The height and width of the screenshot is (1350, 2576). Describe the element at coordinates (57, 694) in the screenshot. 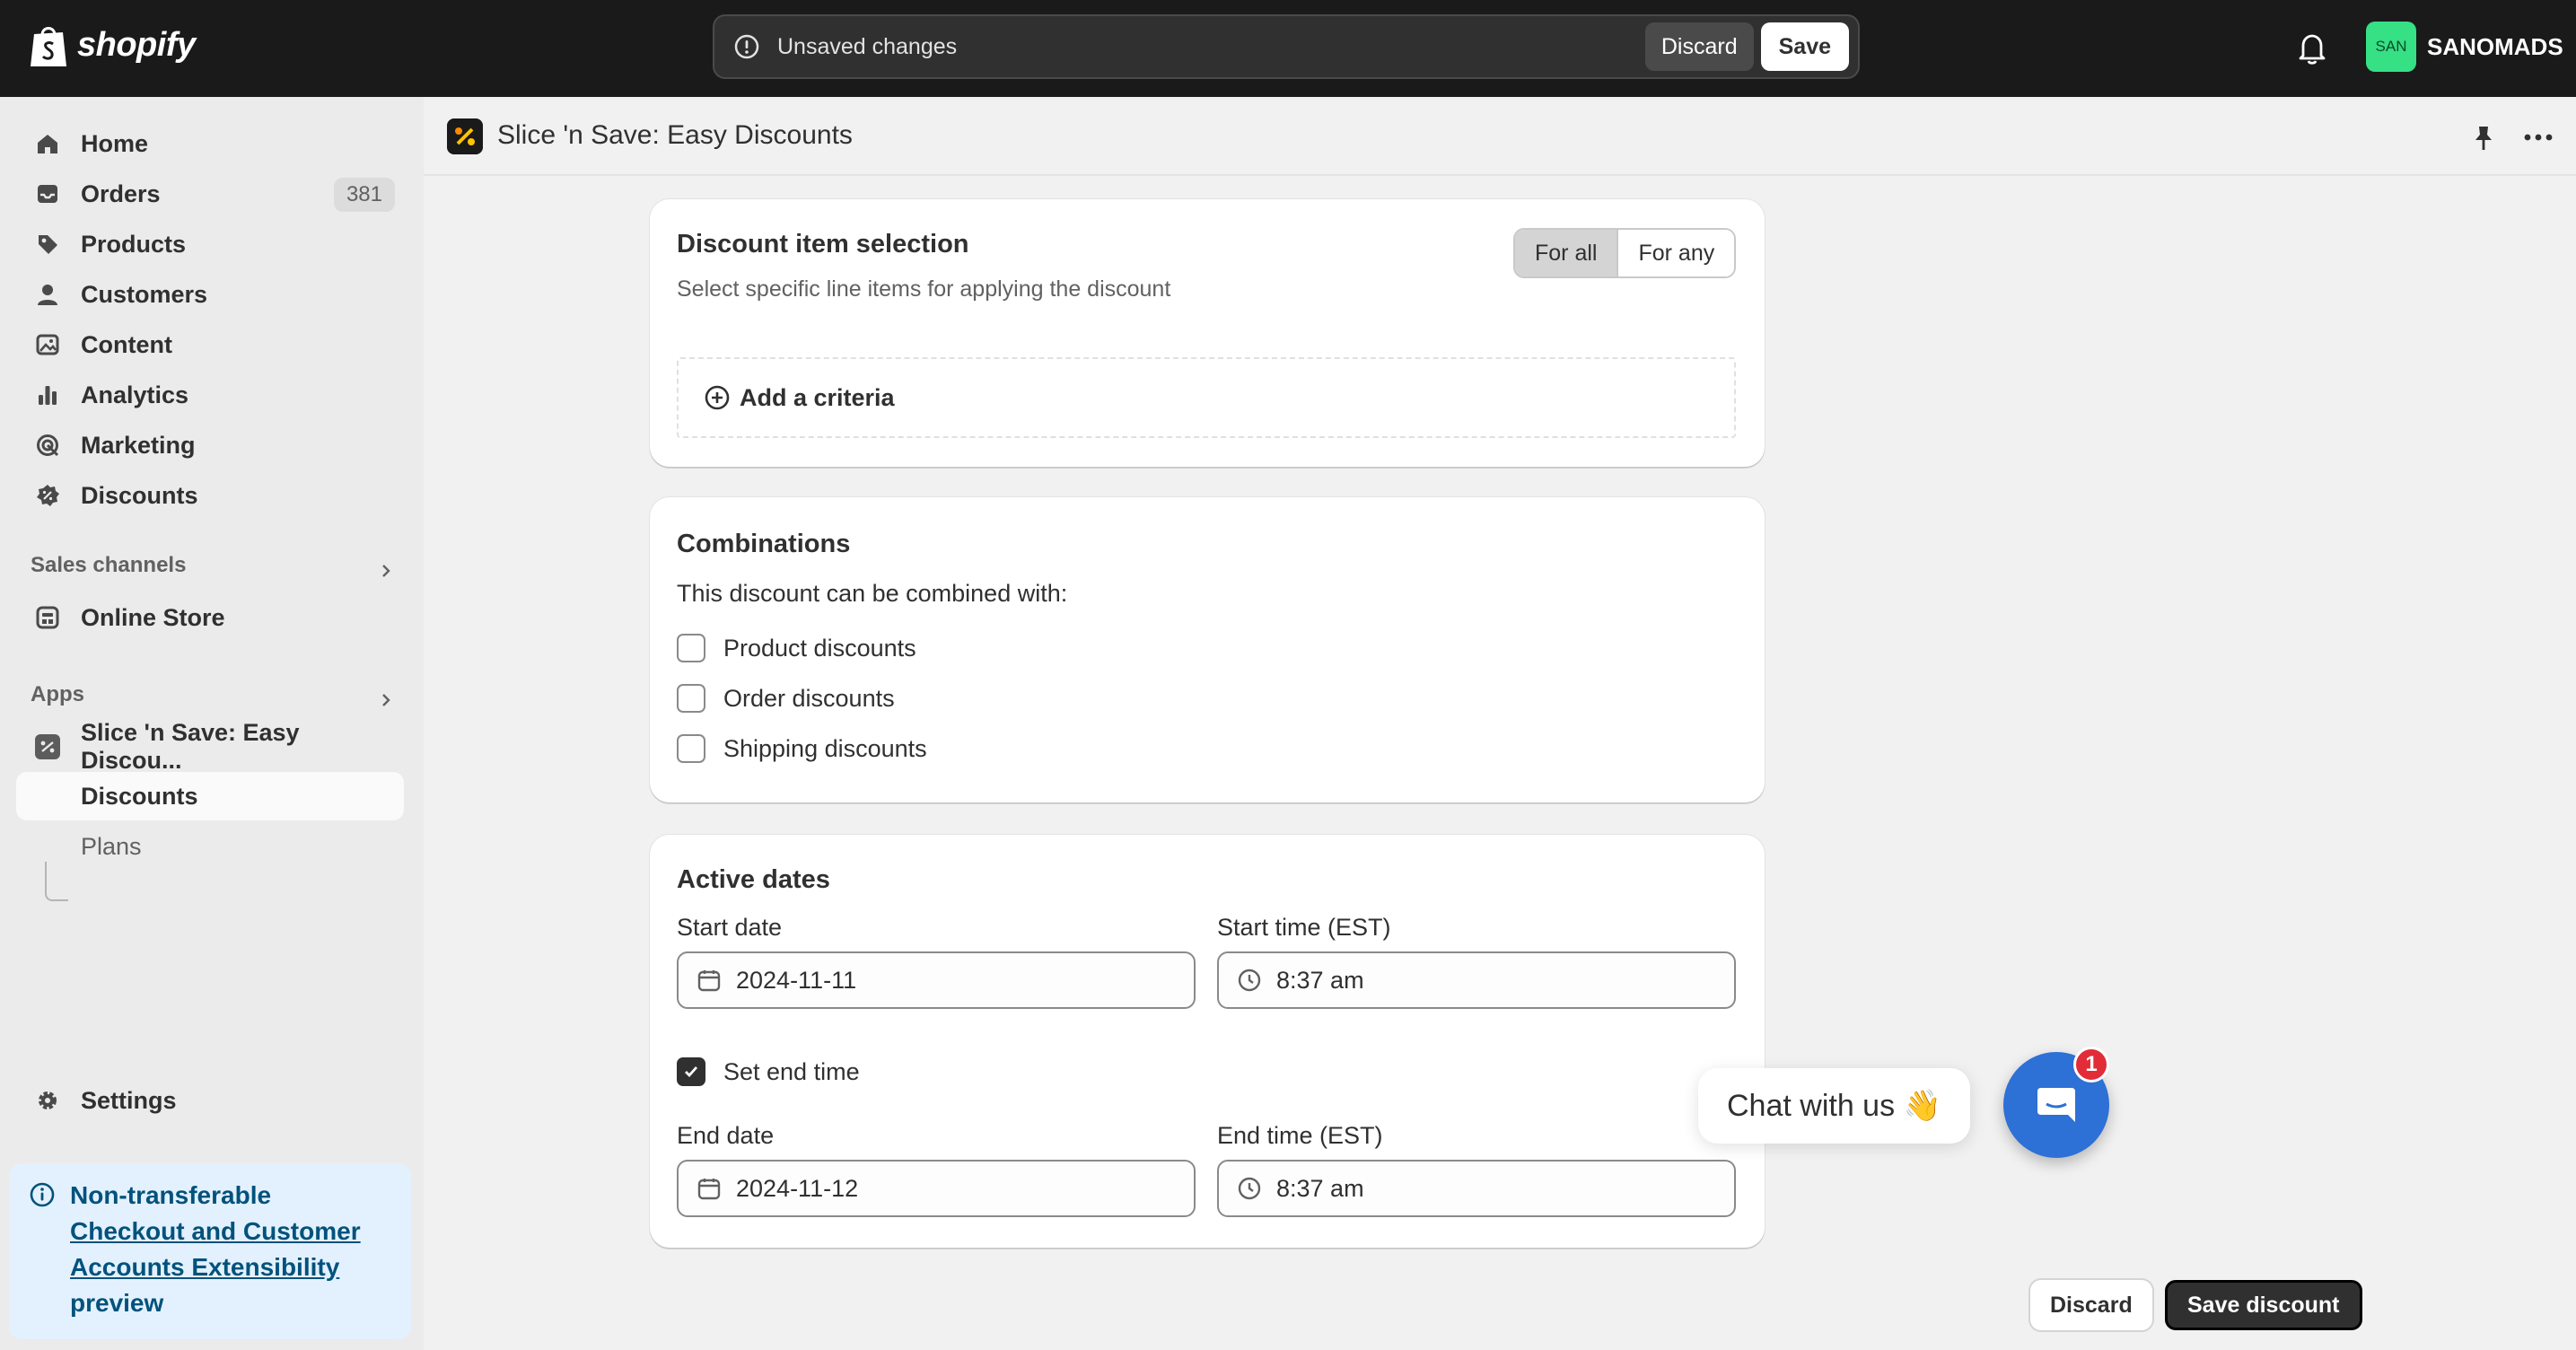

I see `apps-heading: Apps` at that location.